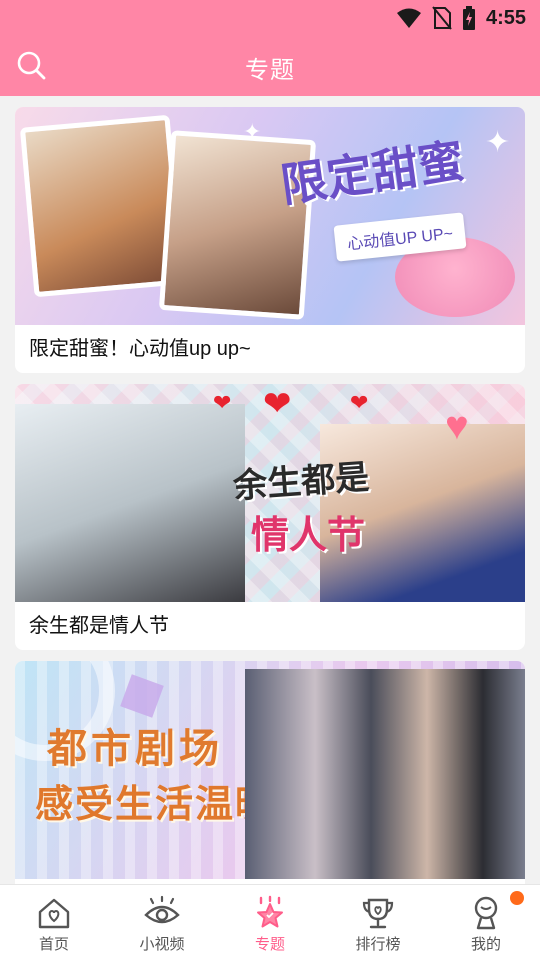 The image size is (540, 960). Describe the element at coordinates (54, 913) in the screenshot. I see `home-heart-icon` at that location.